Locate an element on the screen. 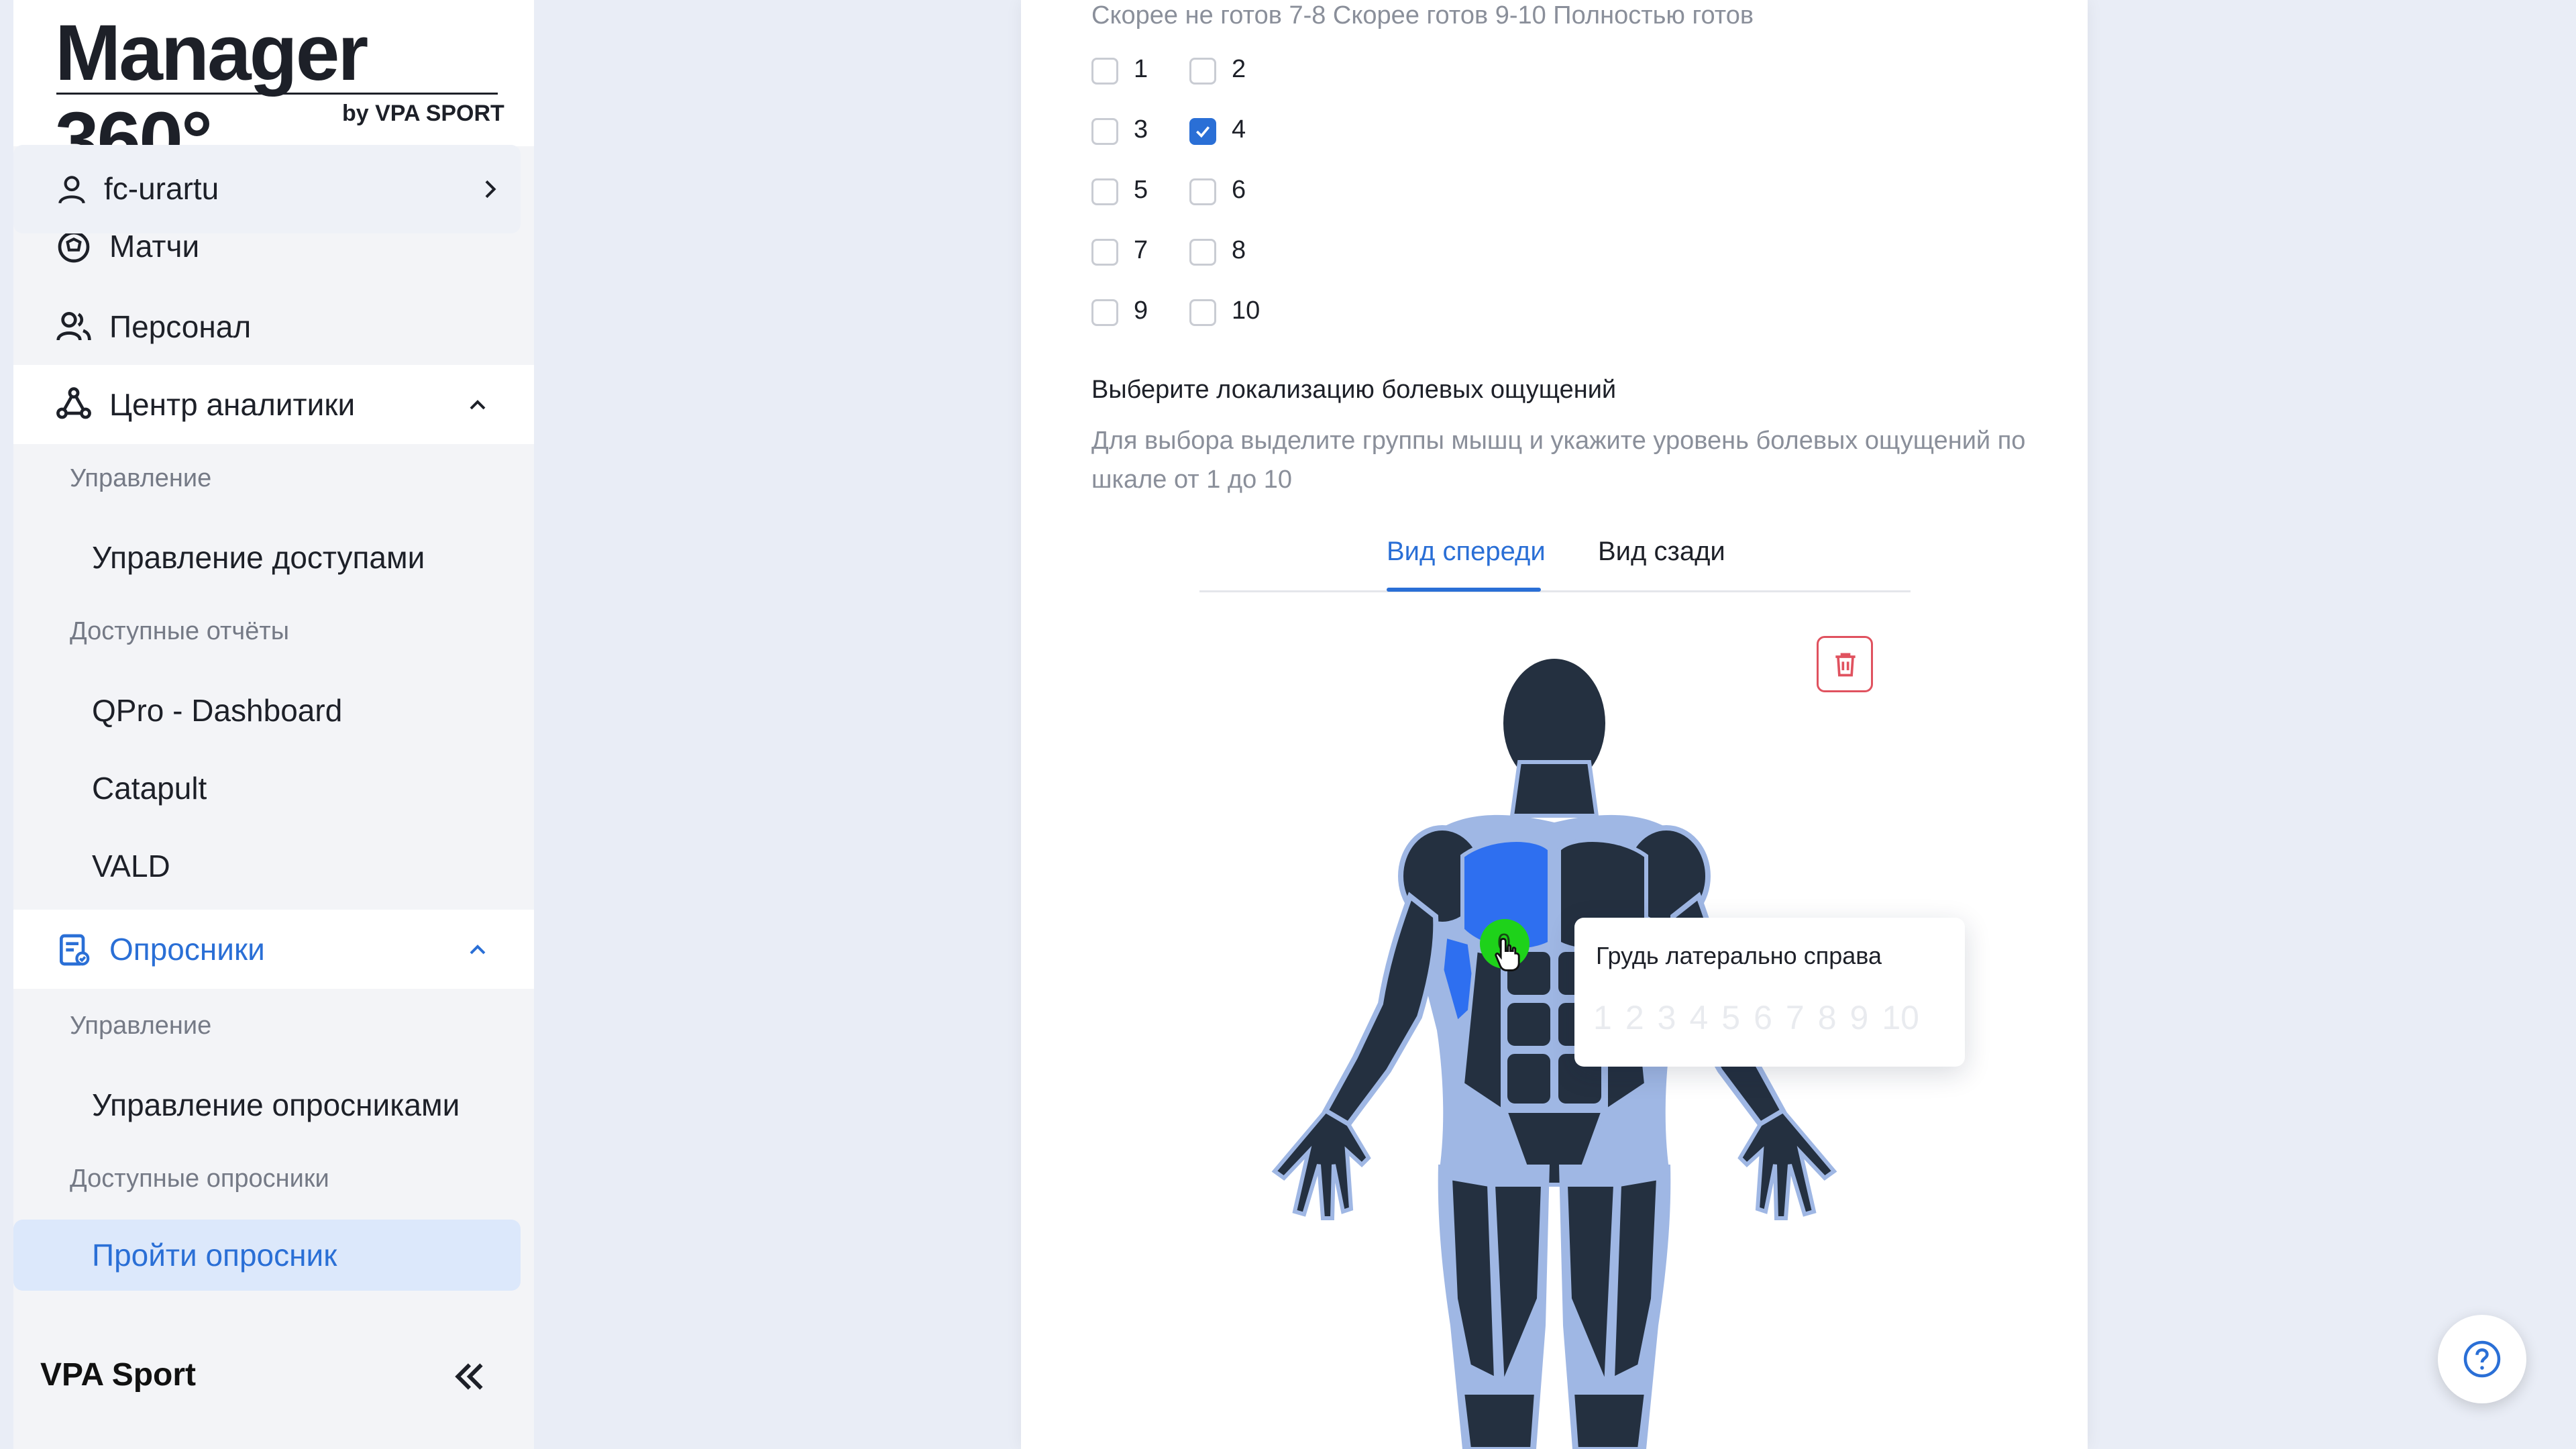 This screenshot has width=2576, height=1449. network-icon is located at coordinates (73, 403).